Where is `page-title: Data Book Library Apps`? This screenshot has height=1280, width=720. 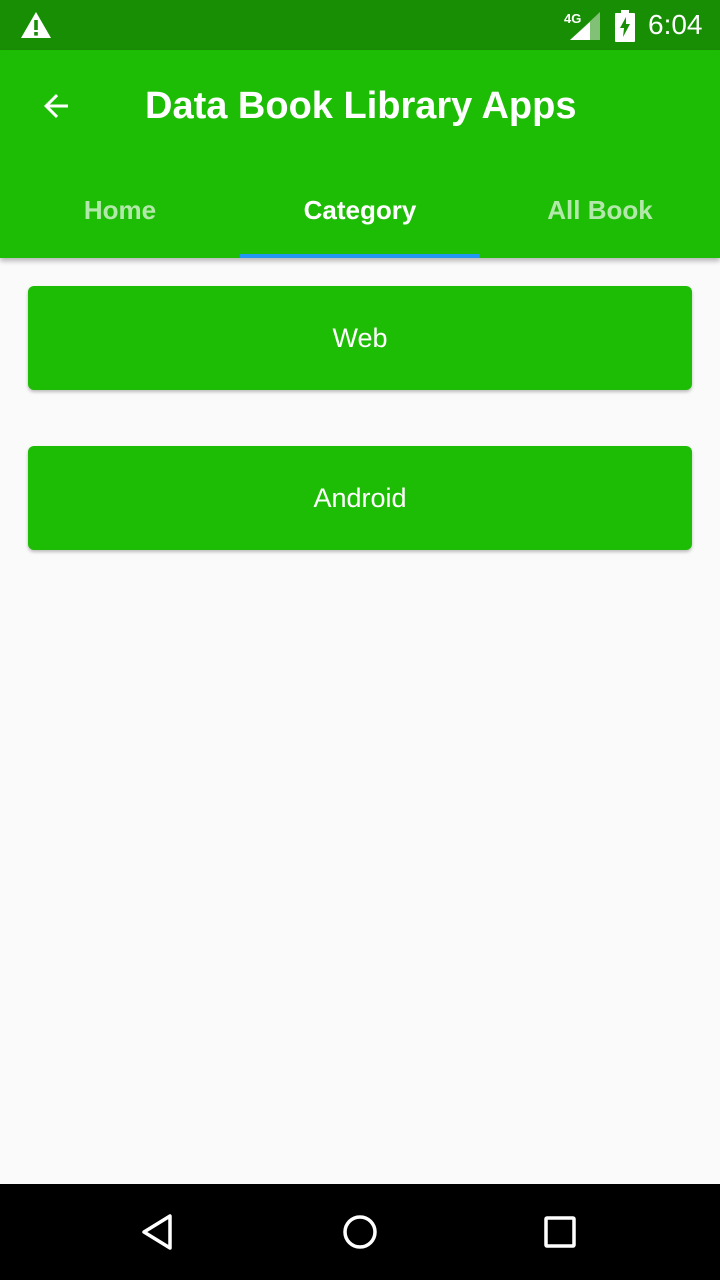
page-title: Data Book Library Apps is located at coordinates (361, 106).